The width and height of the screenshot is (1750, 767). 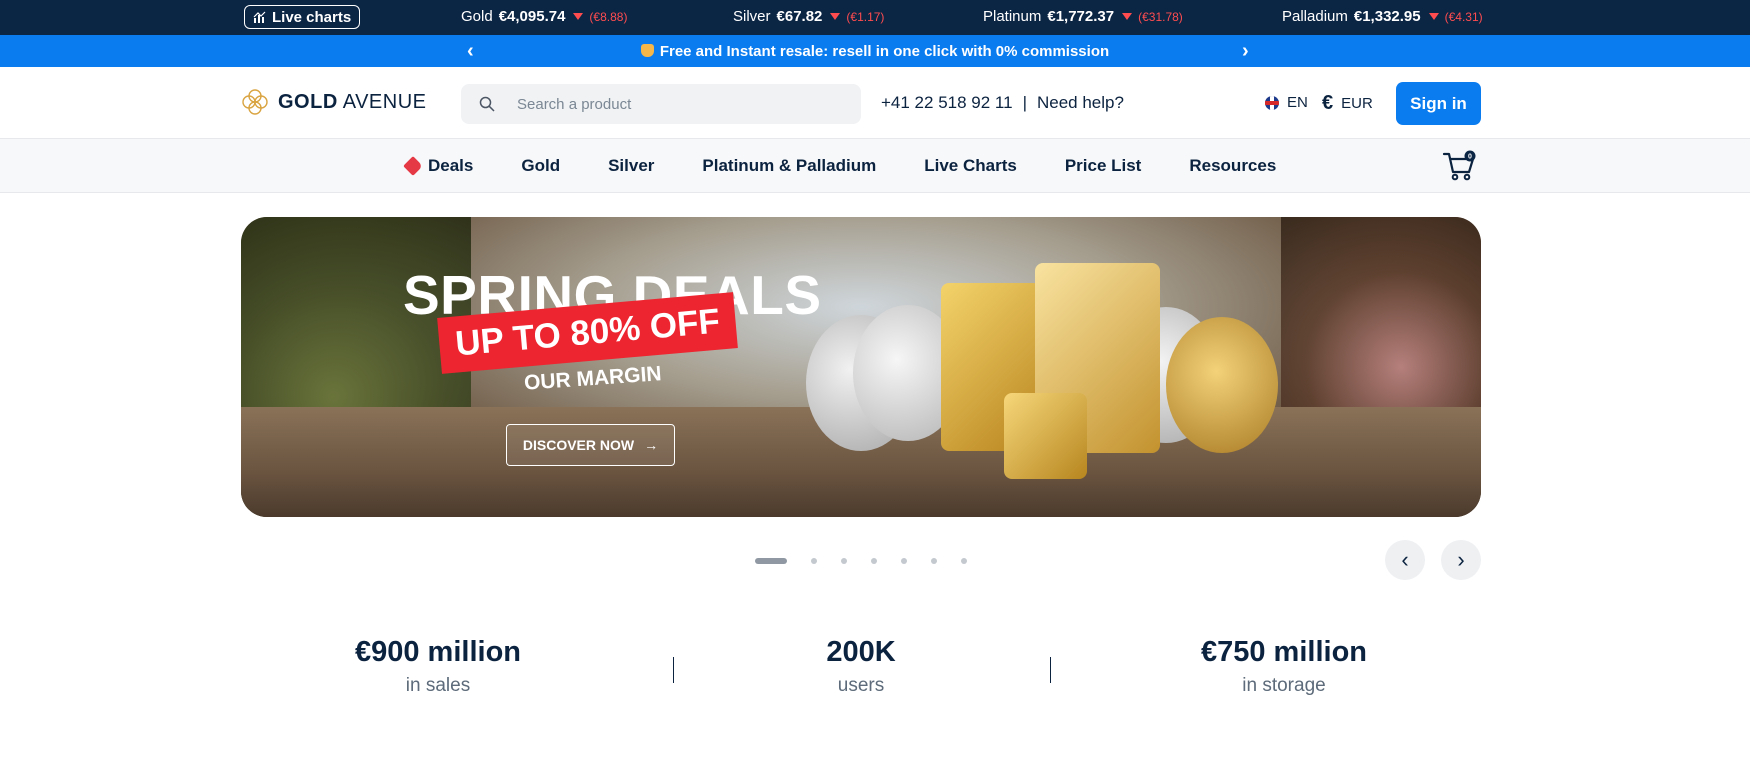 I want to click on money-bag-icon, so click(x=647, y=50).